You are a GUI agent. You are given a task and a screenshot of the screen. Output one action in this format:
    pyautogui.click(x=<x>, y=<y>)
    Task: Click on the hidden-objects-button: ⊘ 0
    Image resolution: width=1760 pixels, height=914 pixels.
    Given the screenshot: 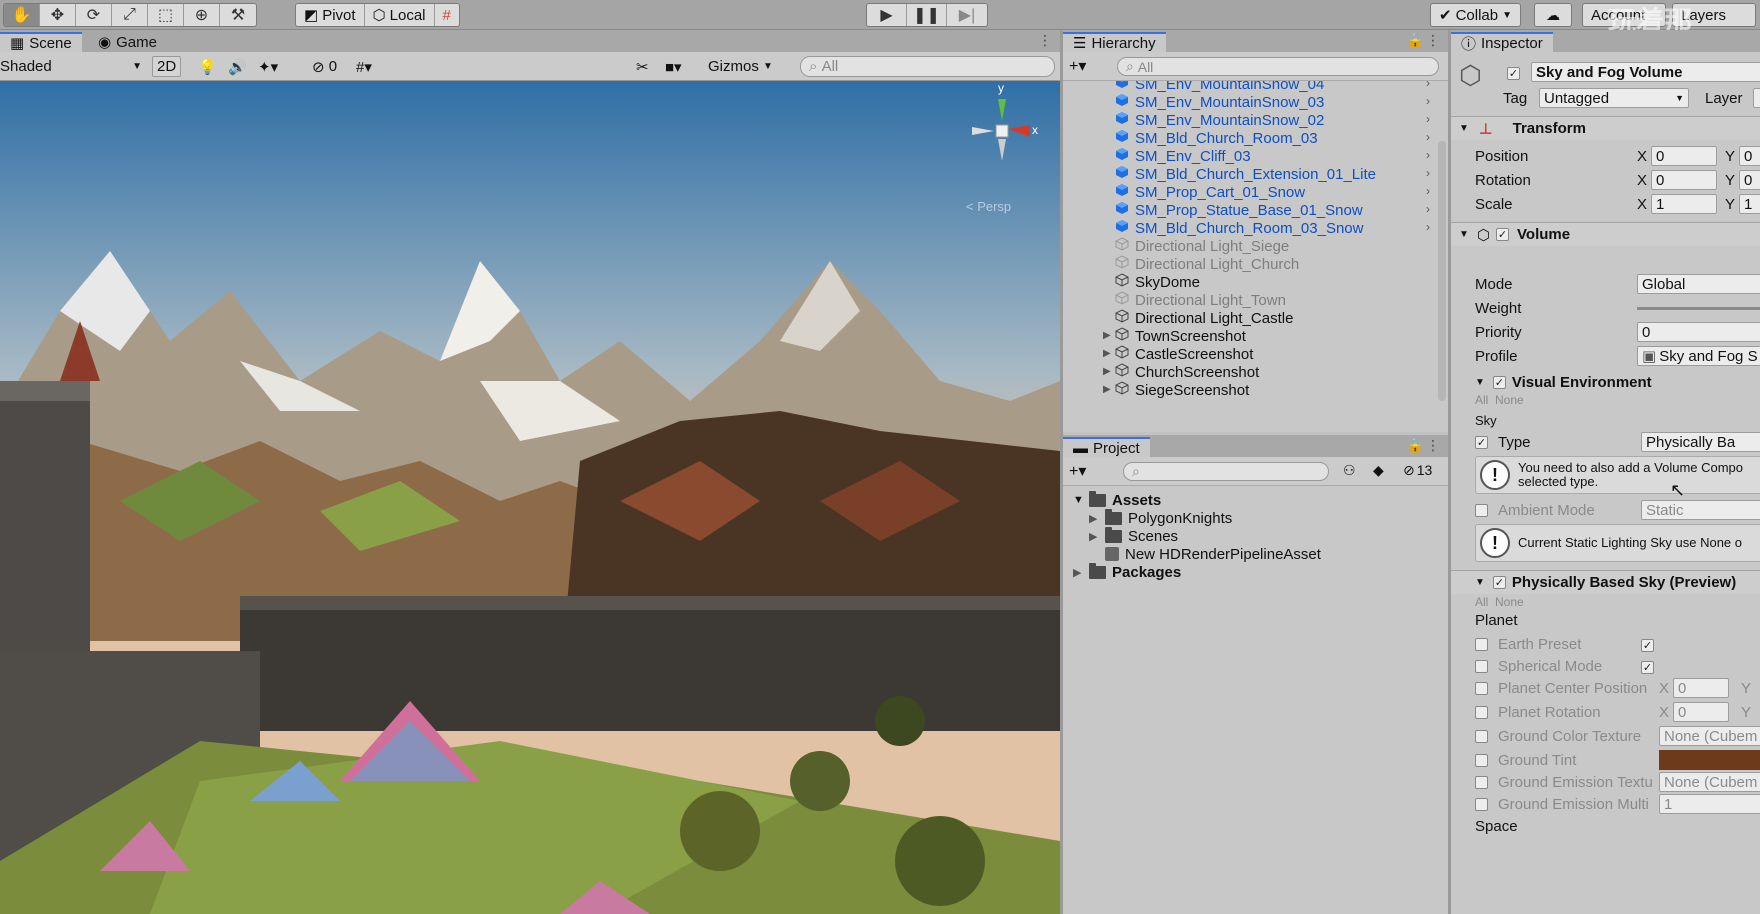 What is the action you would take?
    pyautogui.click(x=324, y=66)
    